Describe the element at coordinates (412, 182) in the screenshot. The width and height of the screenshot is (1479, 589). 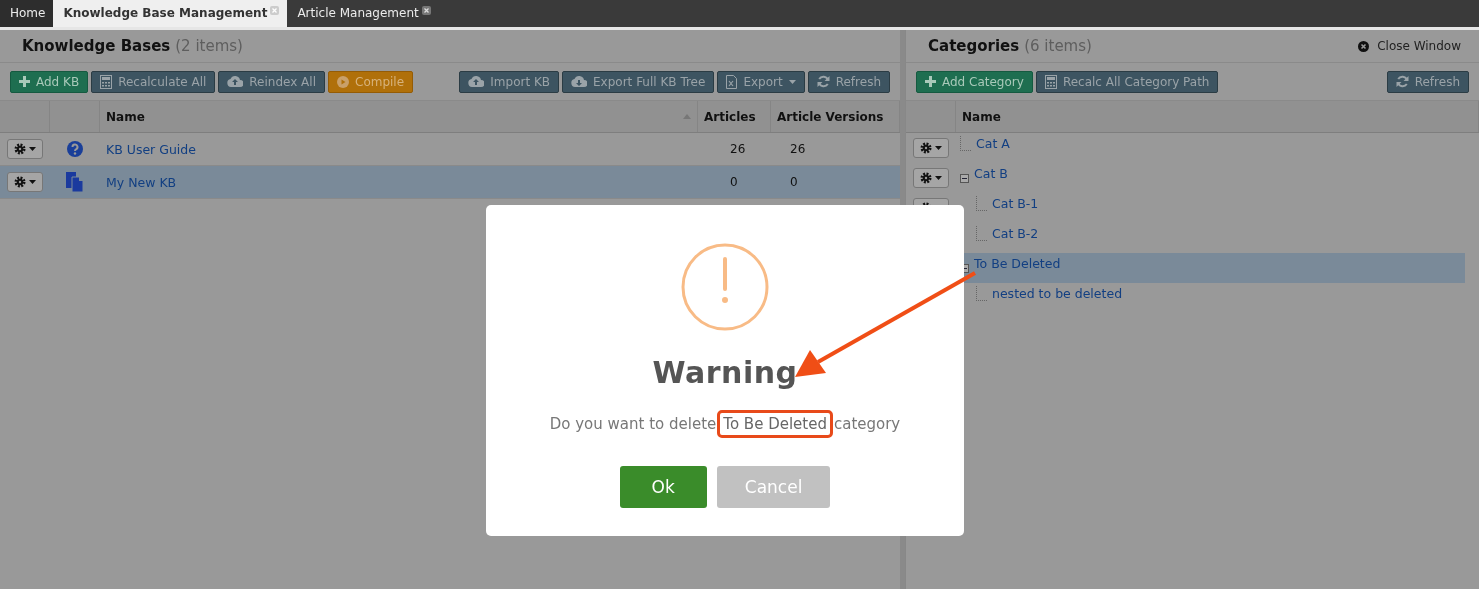
I see `kb-name-link: My New KB` at that location.